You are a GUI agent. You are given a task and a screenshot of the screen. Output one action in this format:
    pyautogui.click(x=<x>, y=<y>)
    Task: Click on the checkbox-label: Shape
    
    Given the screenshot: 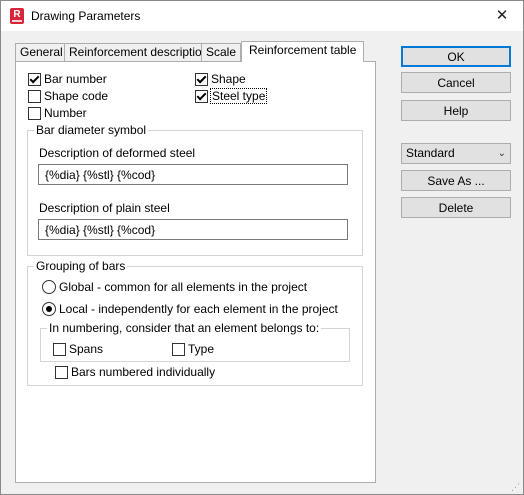 What is the action you would take?
    pyautogui.click(x=228, y=79)
    